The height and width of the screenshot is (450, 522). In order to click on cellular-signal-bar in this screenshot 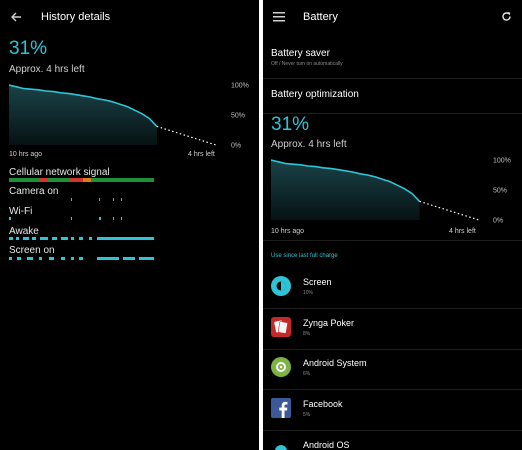, I will do `click(81, 180)`.